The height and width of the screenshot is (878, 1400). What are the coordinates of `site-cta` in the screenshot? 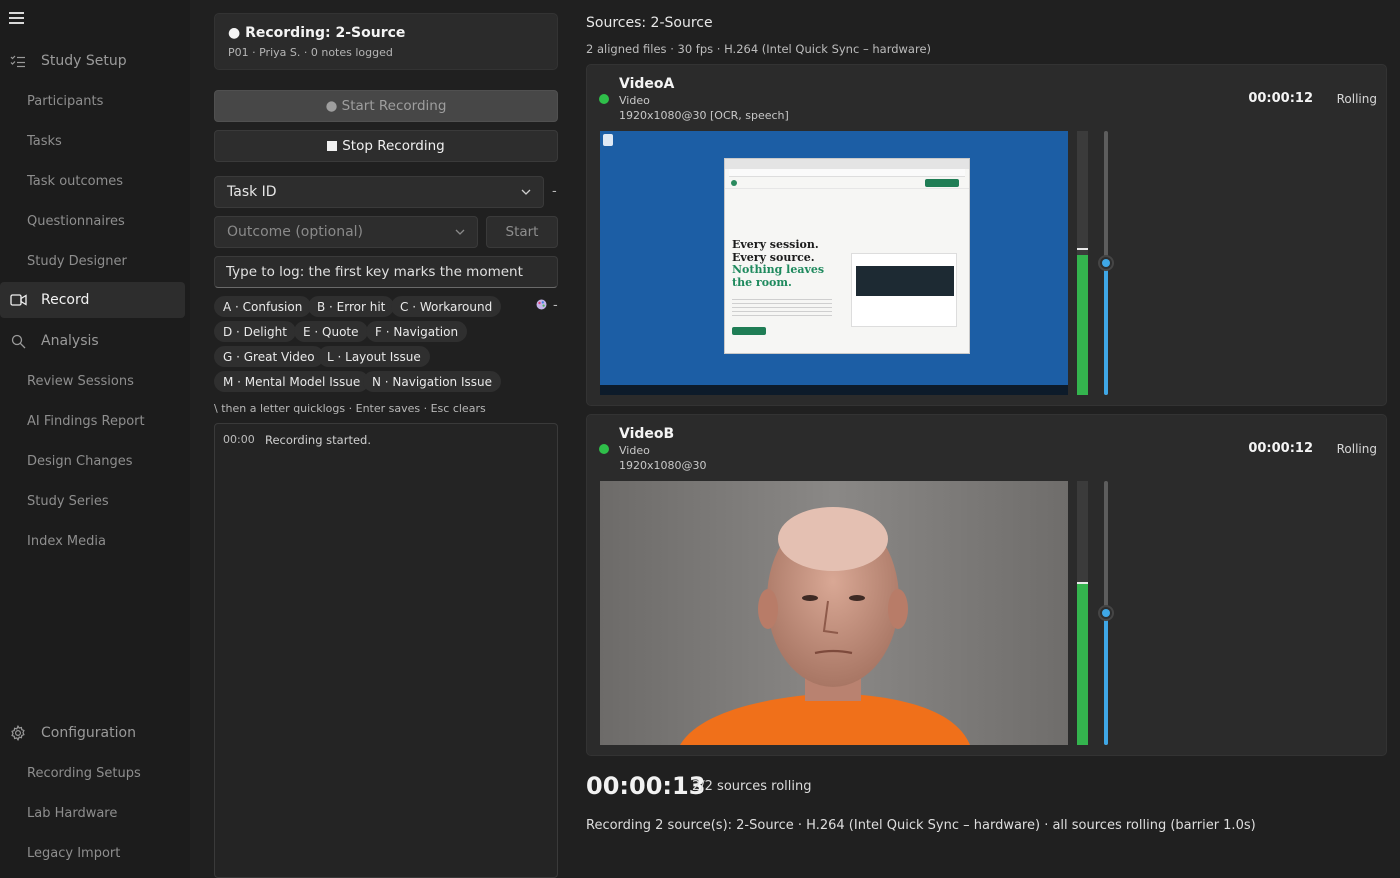 It's located at (942, 183).